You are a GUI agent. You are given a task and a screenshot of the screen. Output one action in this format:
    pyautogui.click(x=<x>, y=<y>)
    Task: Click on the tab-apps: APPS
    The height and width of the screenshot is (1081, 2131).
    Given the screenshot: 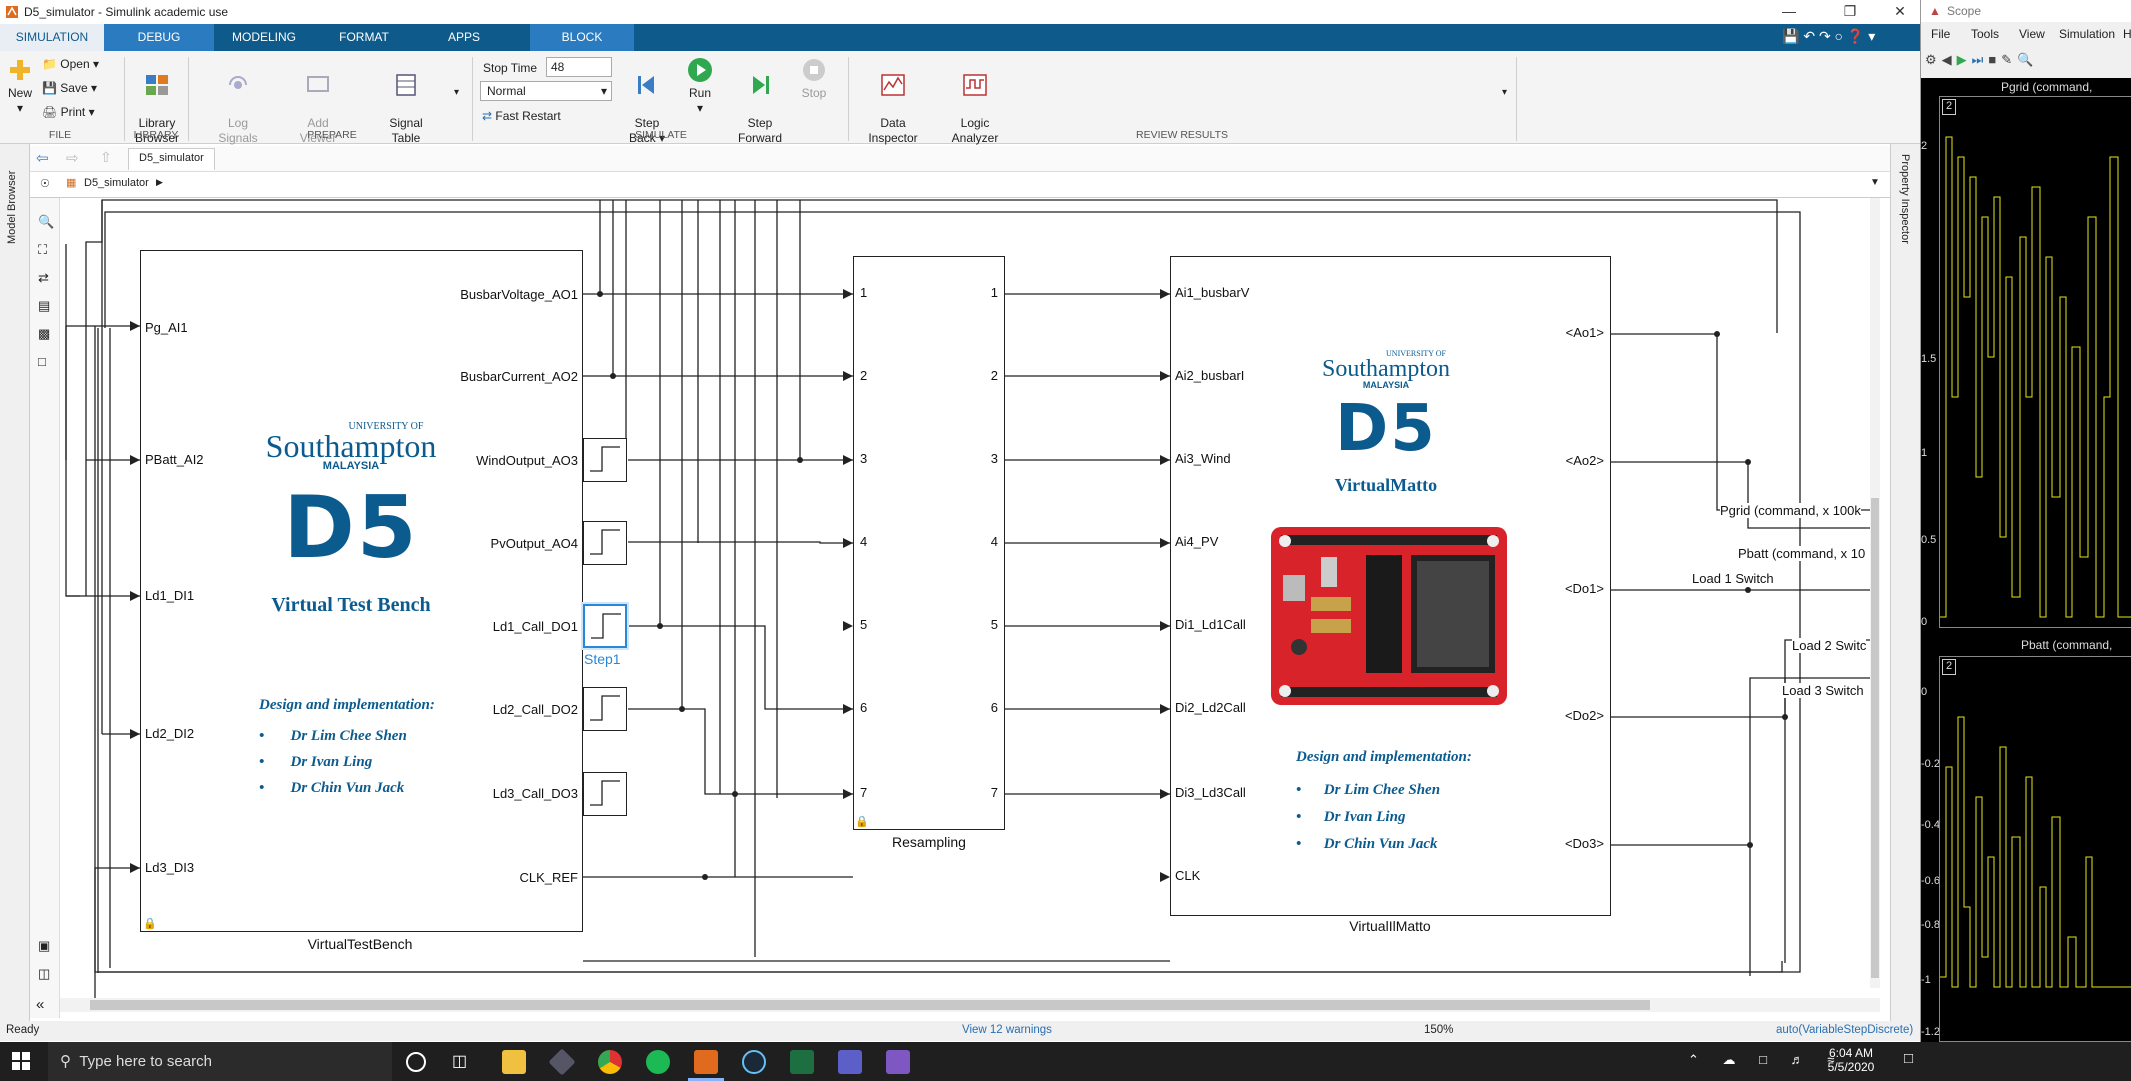 What is the action you would take?
    pyautogui.click(x=464, y=37)
    